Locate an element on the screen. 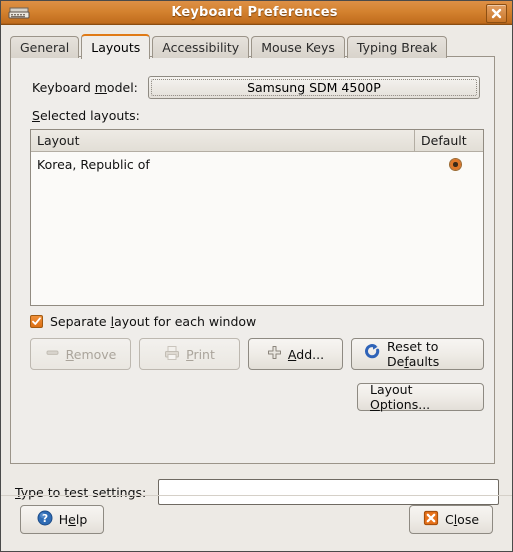  label-part: H is located at coordinates (63, 519).